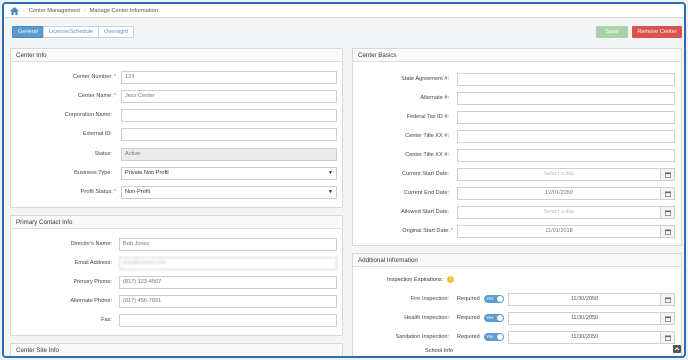 The width and height of the screenshot is (688, 360). Describe the element at coordinates (434, 98) in the screenshot. I see `alternate-number-label: Alternate #:` at that location.